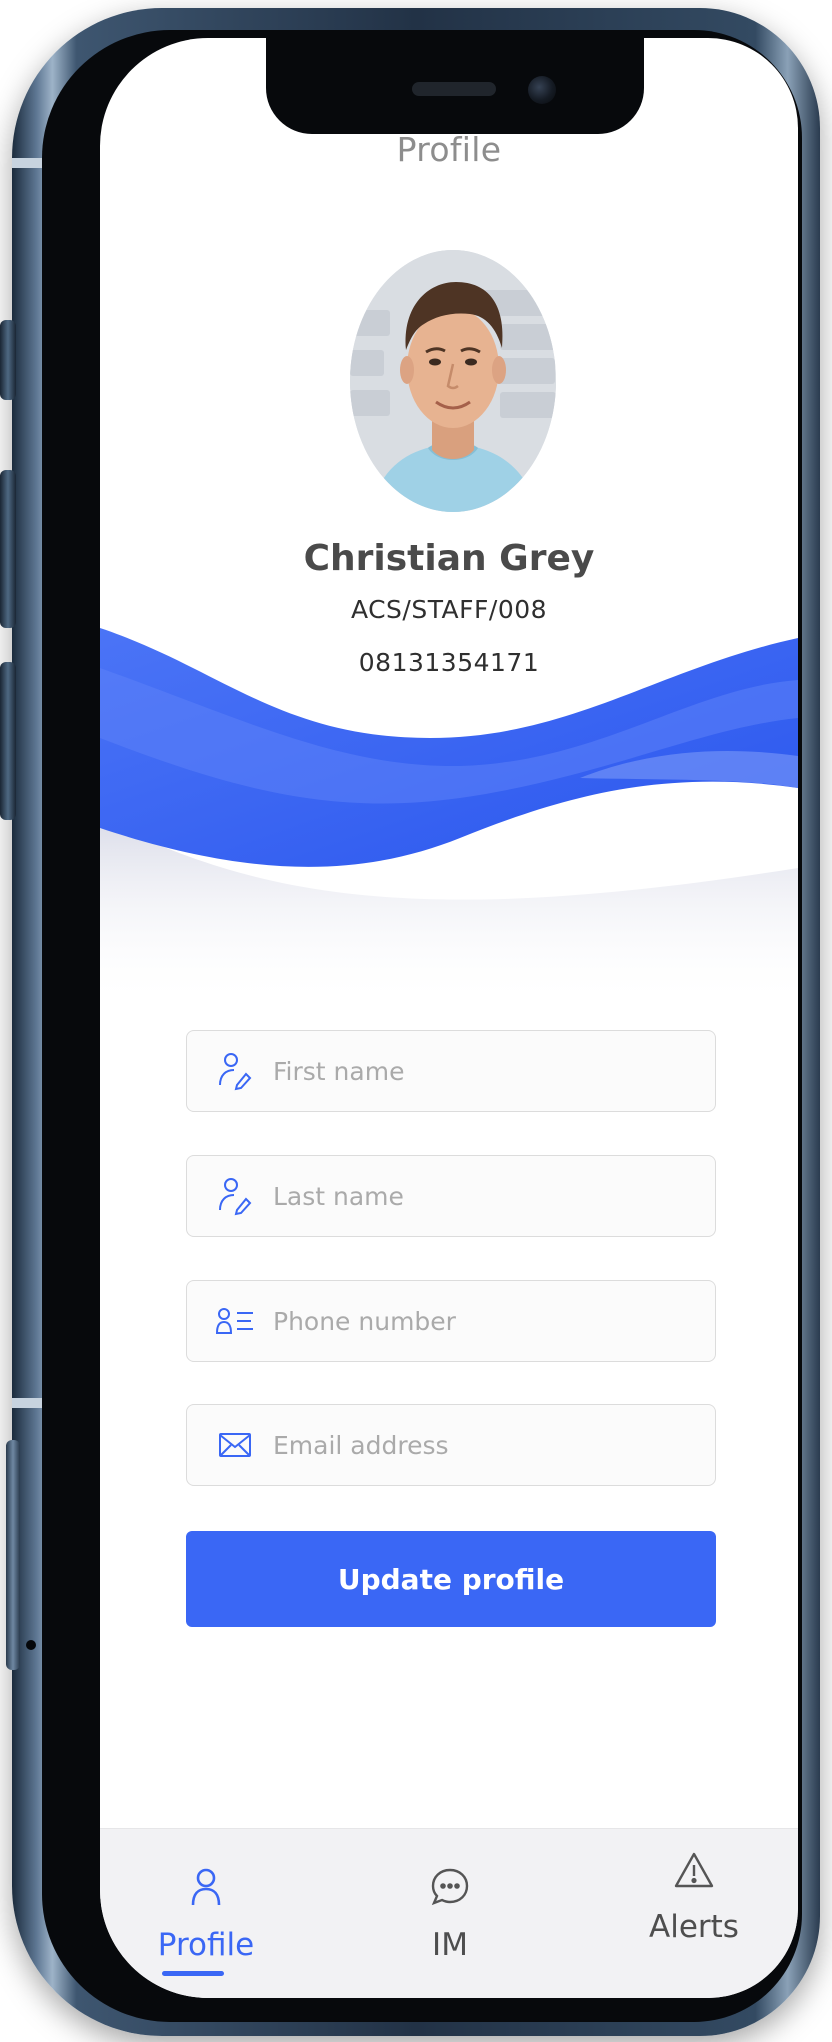  What do you see at coordinates (542, 90) in the screenshot?
I see `front-camera` at bounding box center [542, 90].